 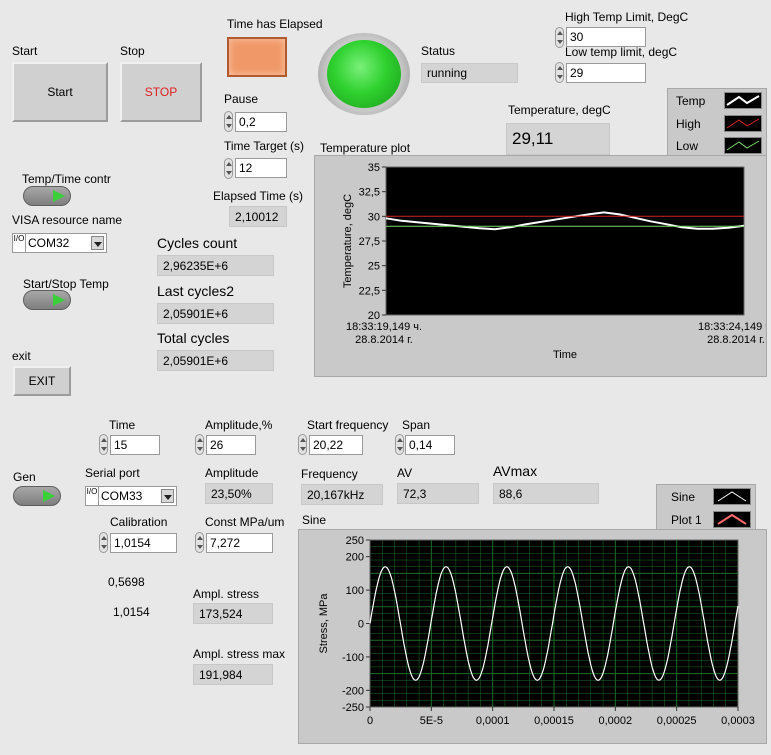 I want to click on y-tick-label: 25, so click(x=374, y=267).